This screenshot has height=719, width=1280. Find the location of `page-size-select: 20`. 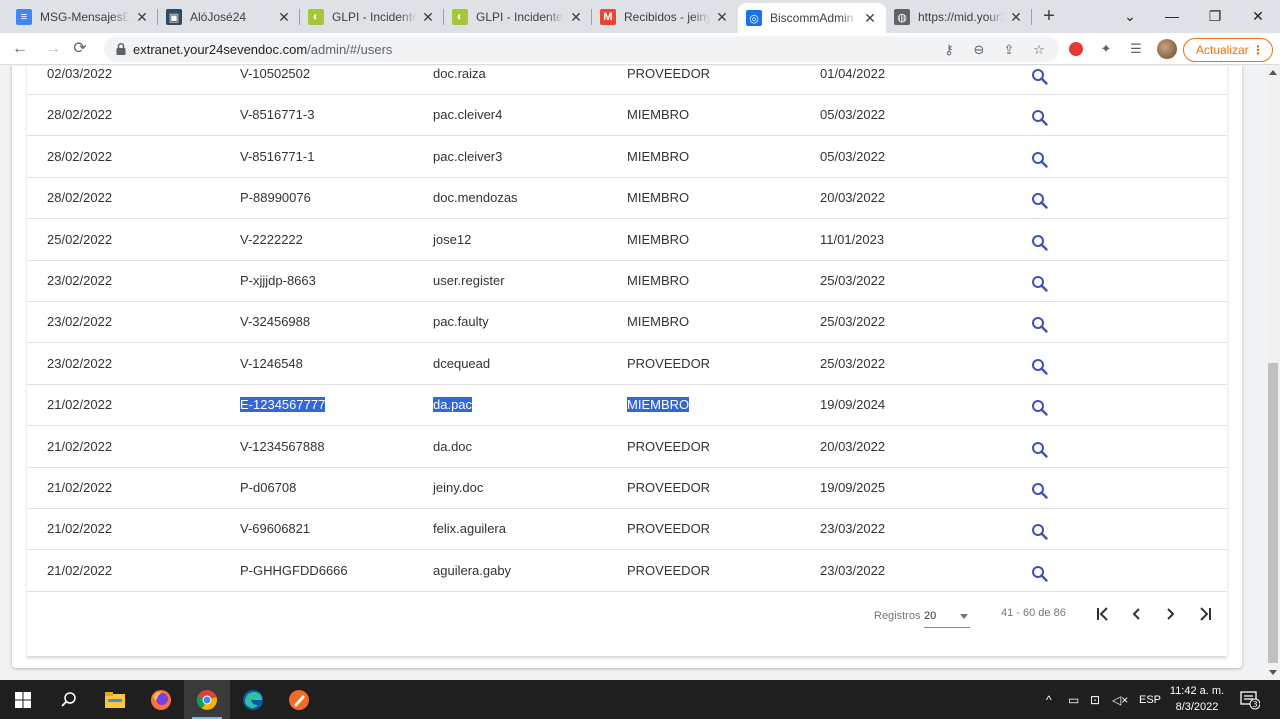

page-size-select: 20 is located at coordinates (947, 617).